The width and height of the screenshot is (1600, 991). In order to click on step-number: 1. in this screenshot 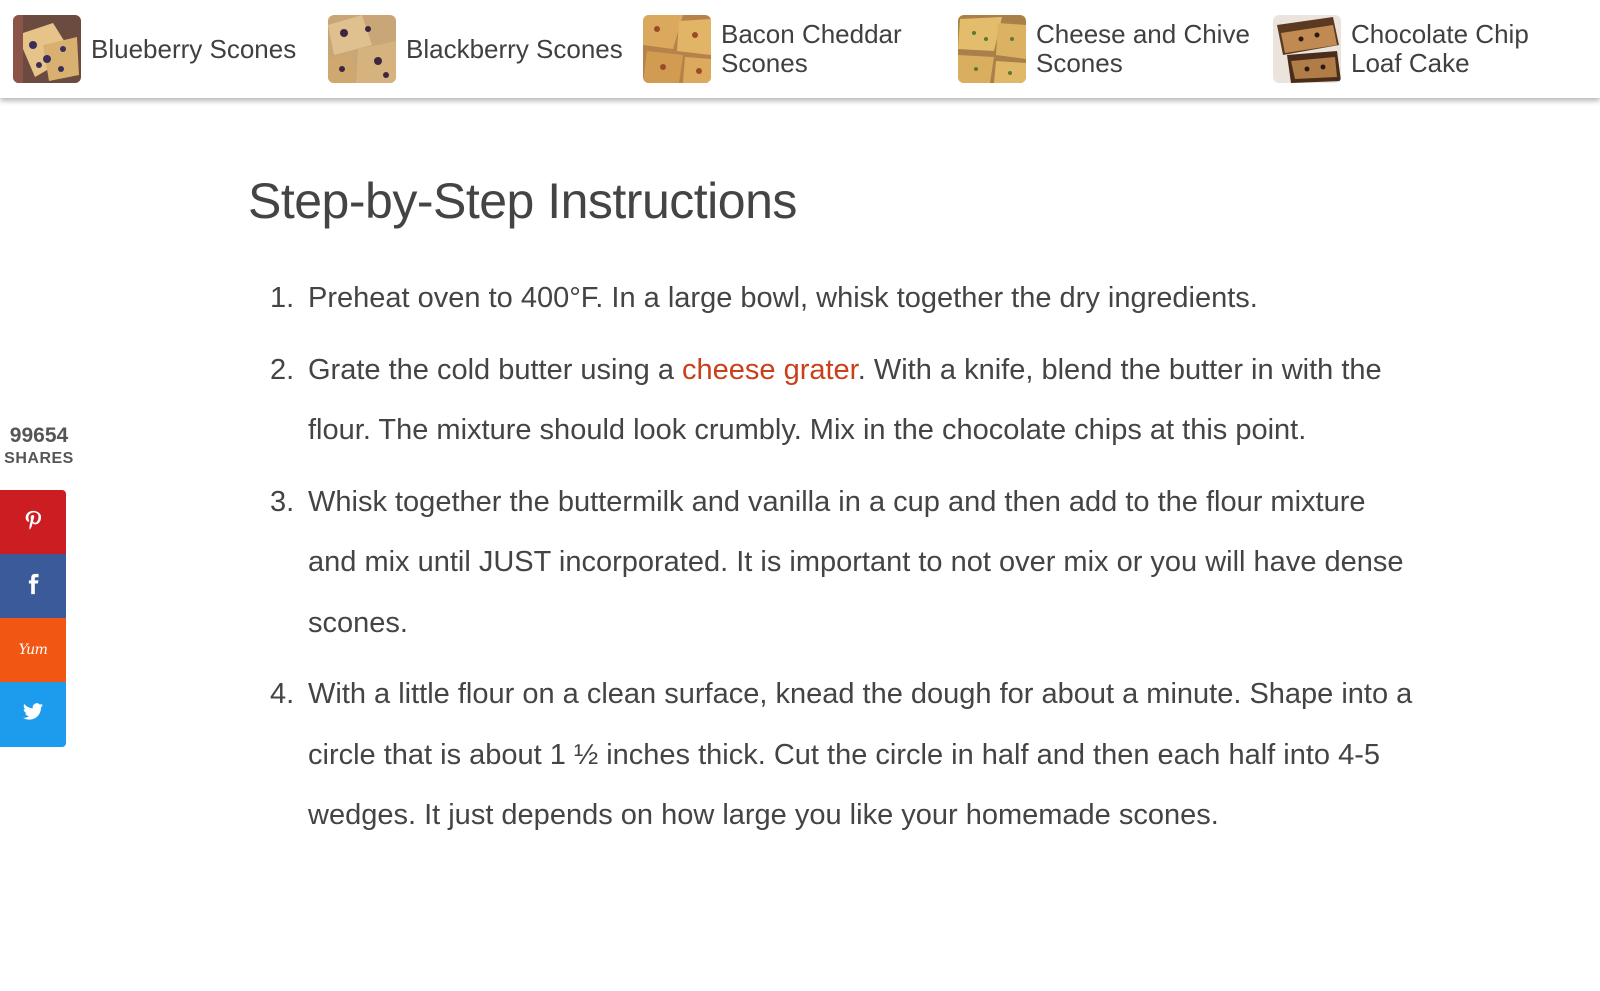, I will do `click(282, 298)`.